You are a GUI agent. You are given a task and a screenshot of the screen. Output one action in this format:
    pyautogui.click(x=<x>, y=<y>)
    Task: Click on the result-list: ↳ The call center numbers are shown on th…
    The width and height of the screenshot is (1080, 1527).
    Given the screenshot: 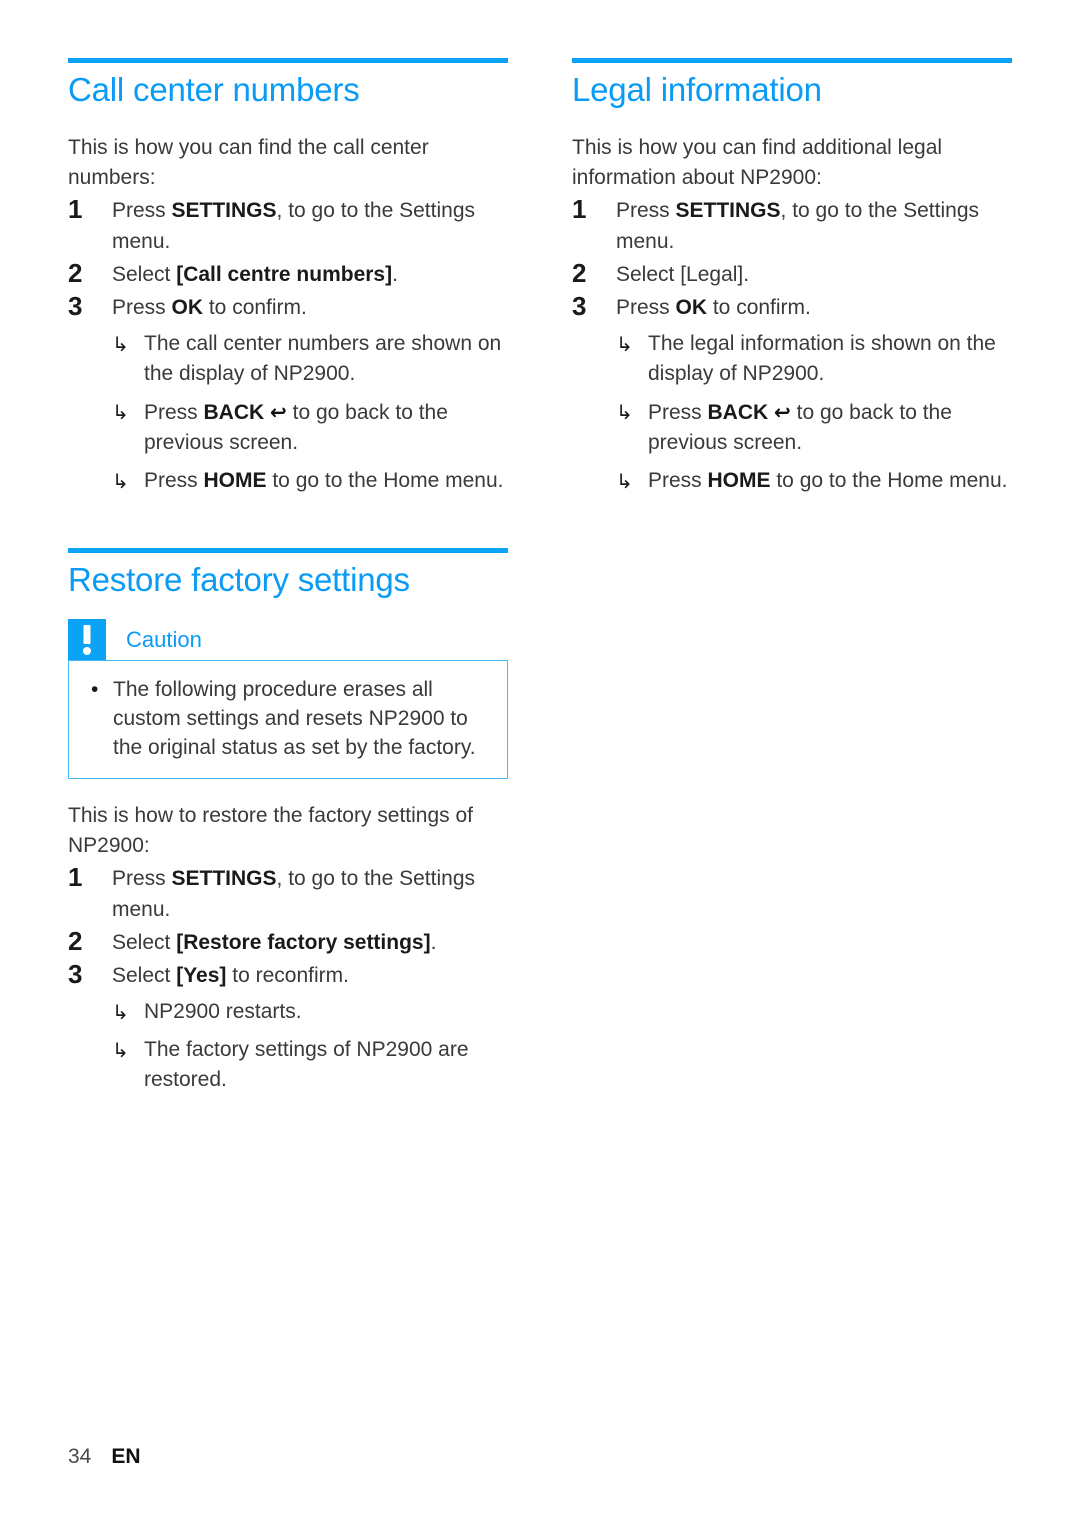 What is the action you would take?
    pyautogui.click(x=310, y=412)
    